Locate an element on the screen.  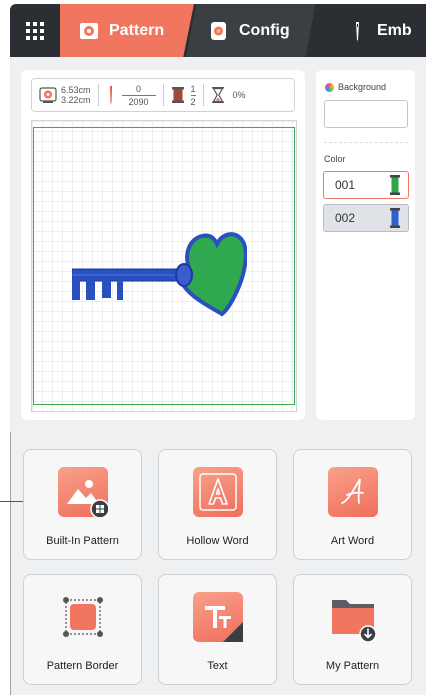
color-wheel-icon is located at coordinates (329, 87).